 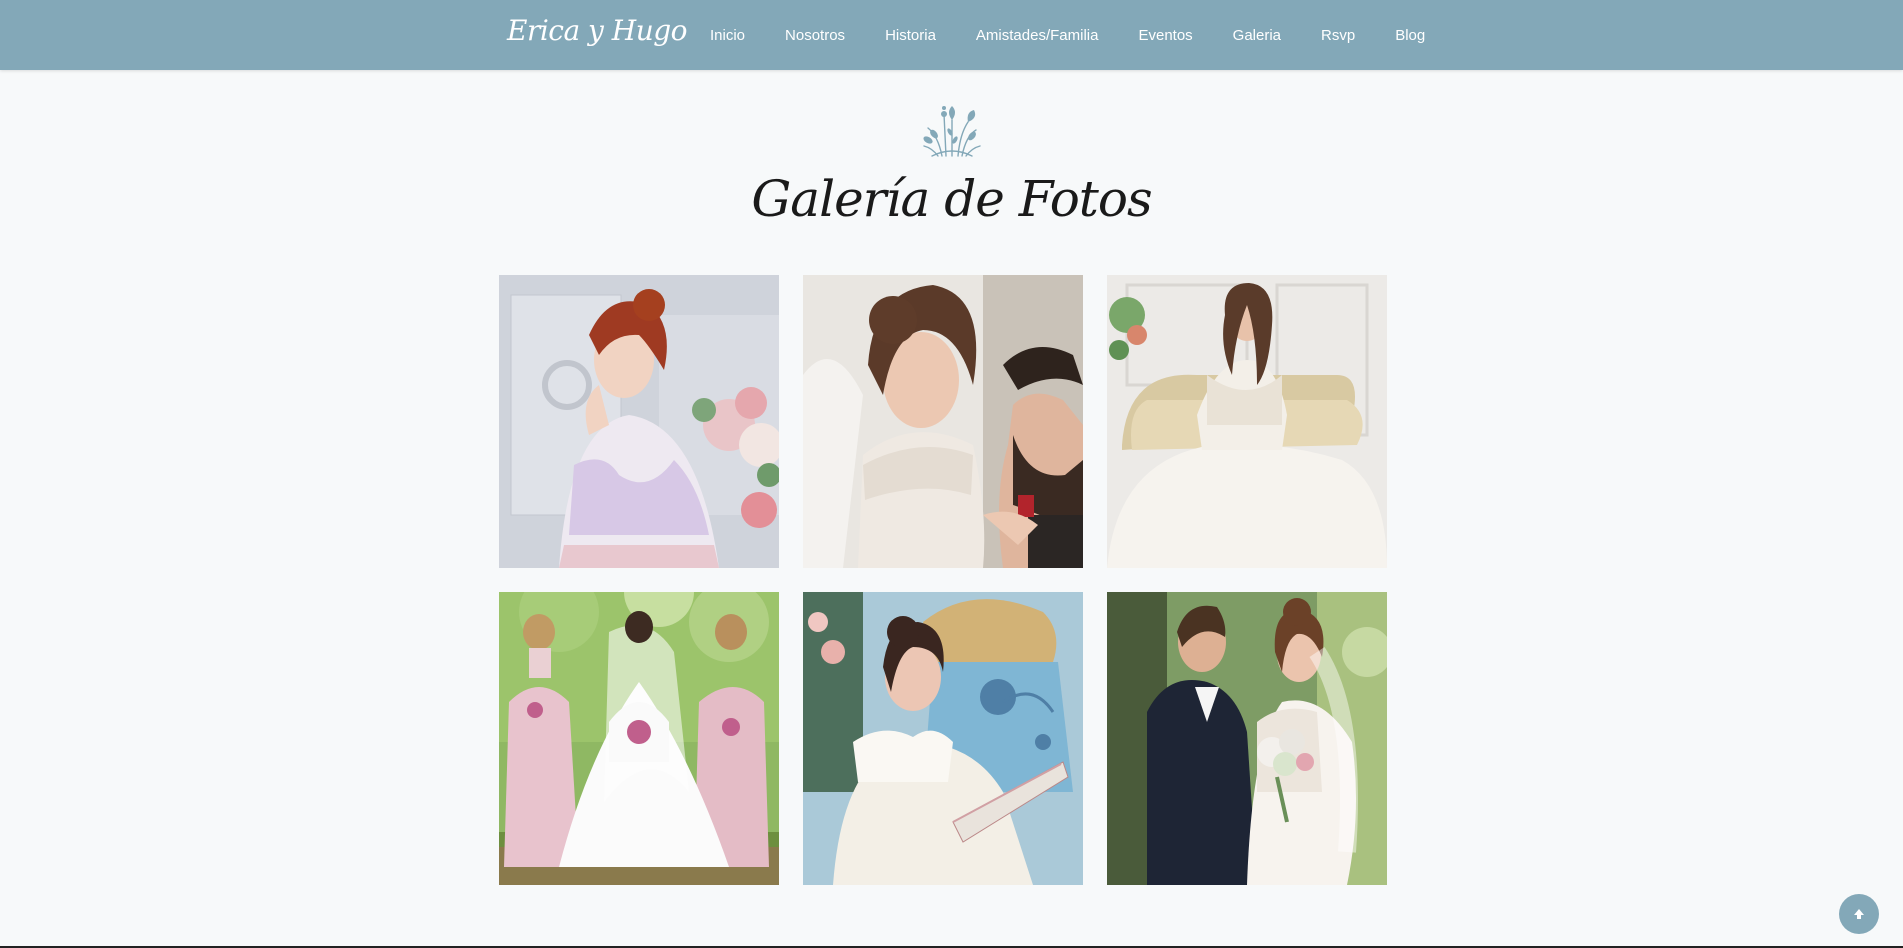 I want to click on photo-couple-embrace, so click(x=943, y=421).